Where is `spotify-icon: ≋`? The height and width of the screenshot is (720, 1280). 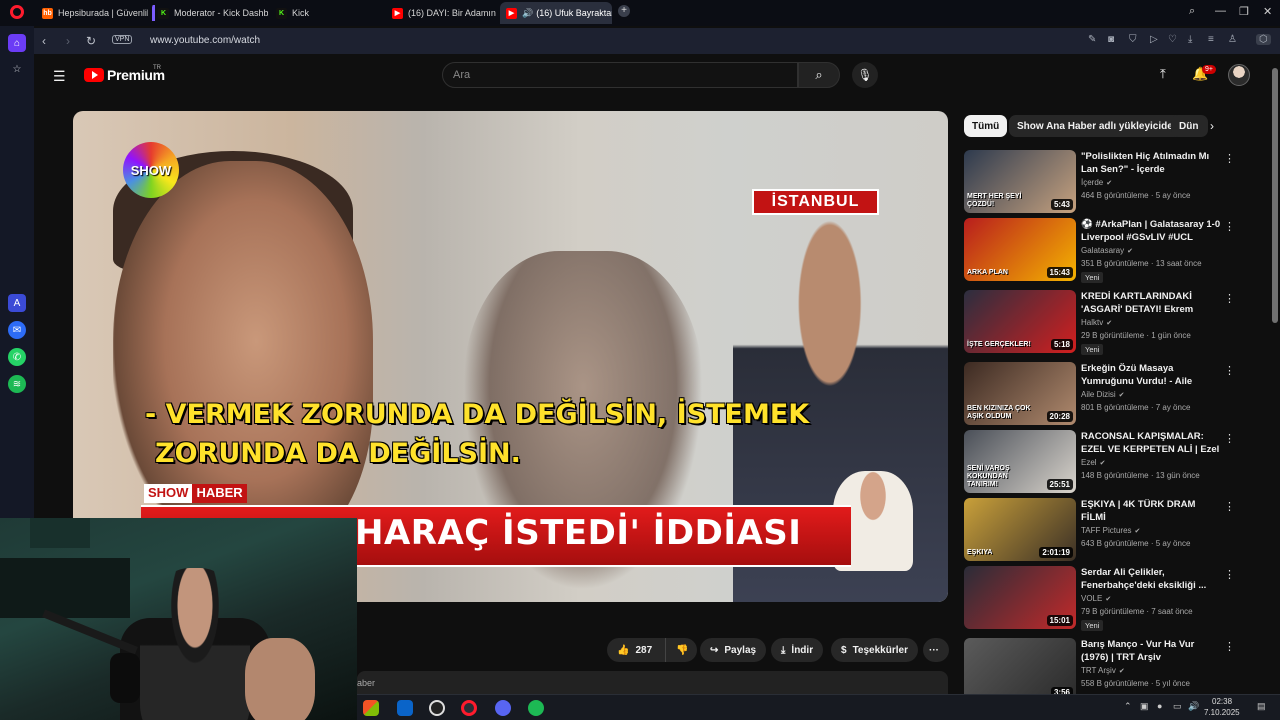 spotify-icon: ≋ is located at coordinates (17, 384).